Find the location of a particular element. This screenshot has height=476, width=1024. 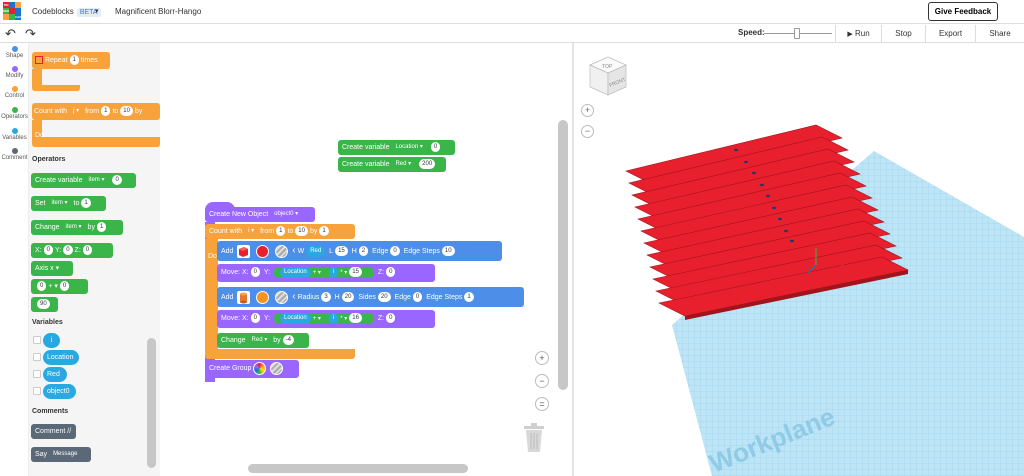

value-input: -4 is located at coordinates (288, 340).